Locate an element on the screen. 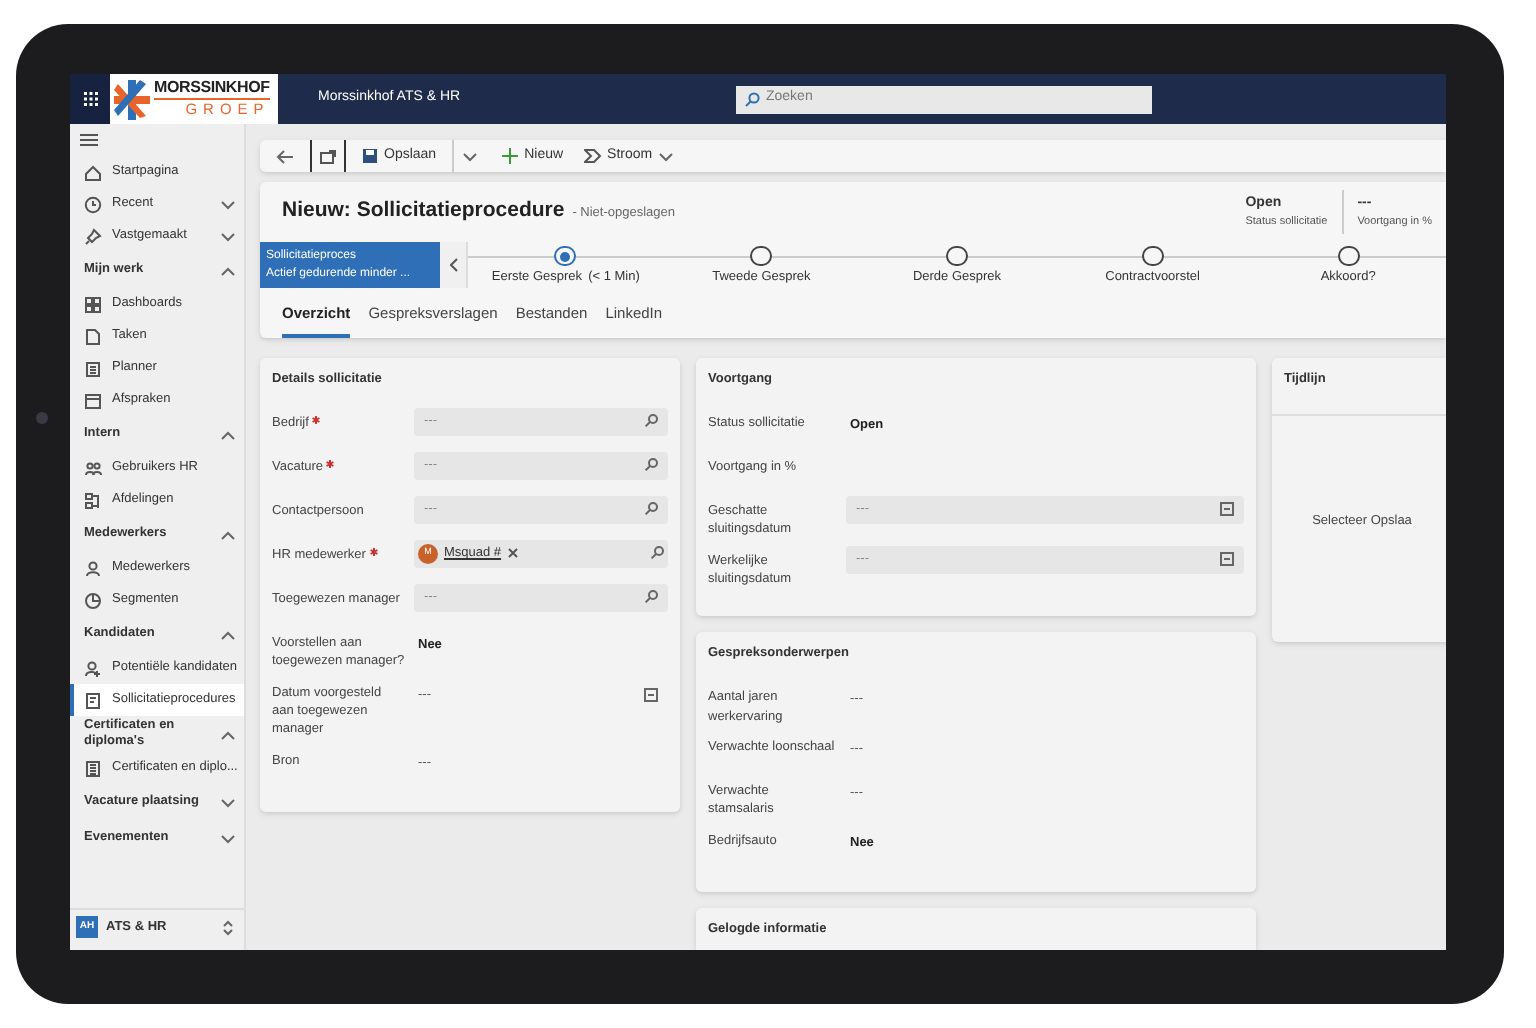 Image resolution: width=1536 pixels, height=1028 pixels. popout-icon is located at coordinates (328, 156).